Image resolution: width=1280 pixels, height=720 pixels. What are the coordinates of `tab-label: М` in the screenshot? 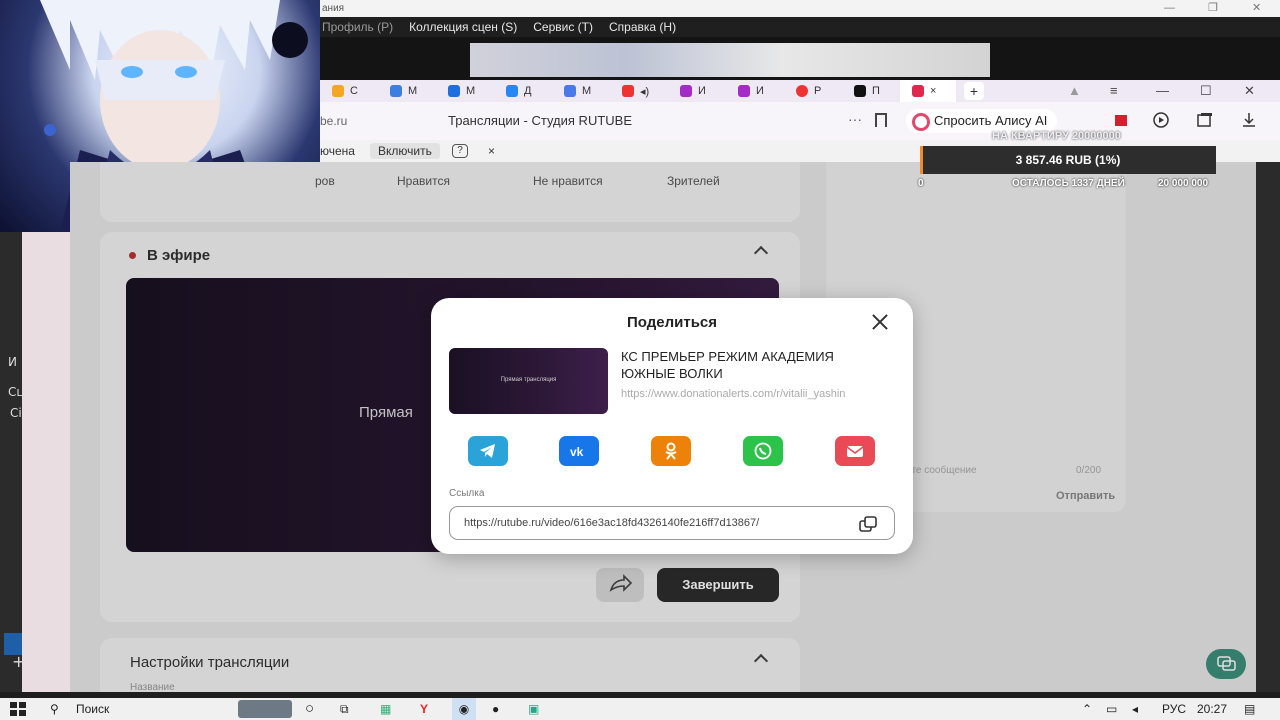 It's located at (587, 91).